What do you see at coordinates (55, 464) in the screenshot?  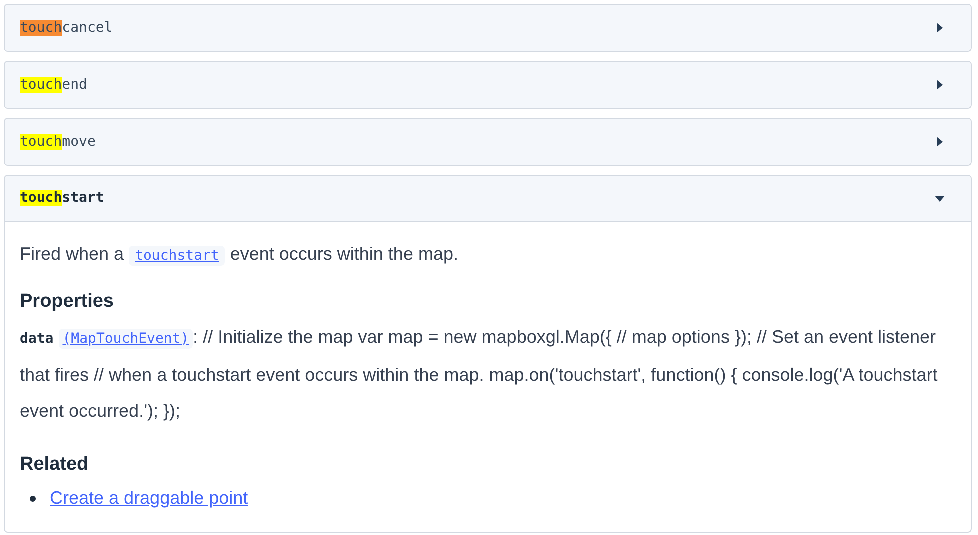 I see `section-heading: Related` at bounding box center [55, 464].